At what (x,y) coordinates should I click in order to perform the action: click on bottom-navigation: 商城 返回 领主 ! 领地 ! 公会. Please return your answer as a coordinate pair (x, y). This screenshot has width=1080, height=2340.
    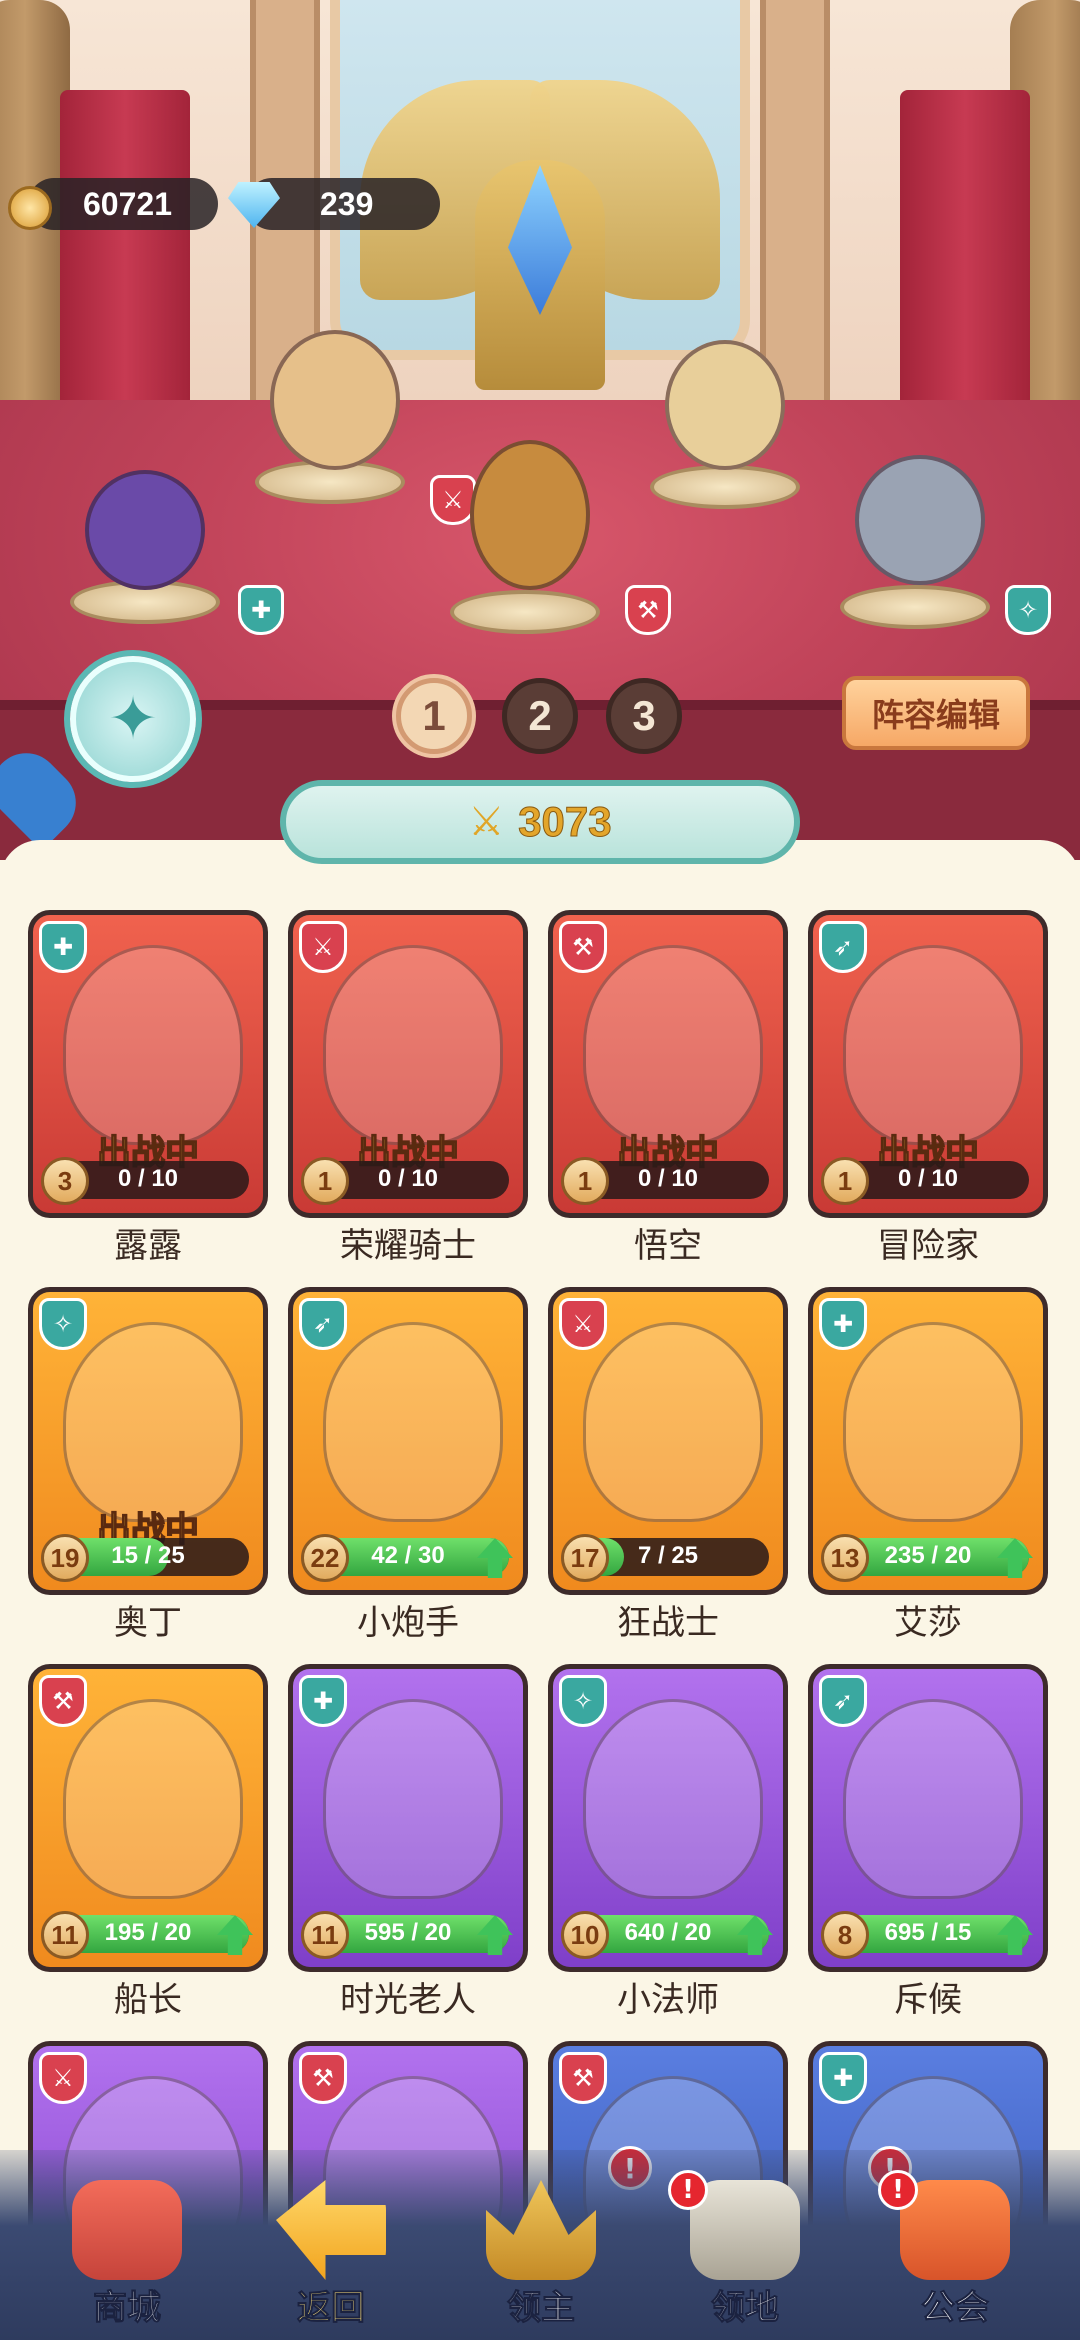
    Looking at the image, I should click on (540, 2245).